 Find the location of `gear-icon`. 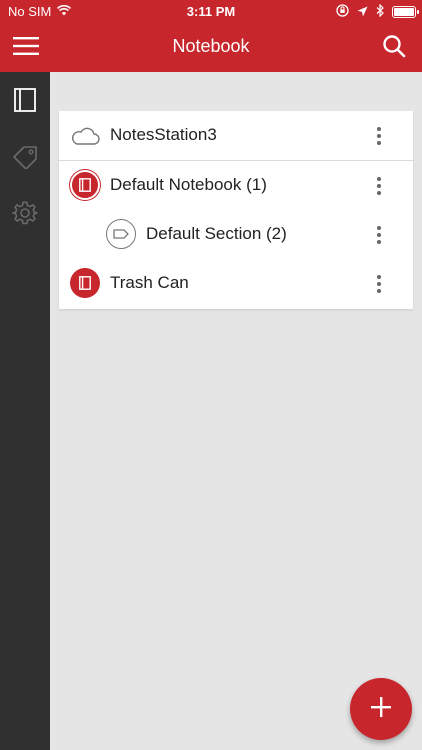

gear-icon is located at coordinates (25, 215).